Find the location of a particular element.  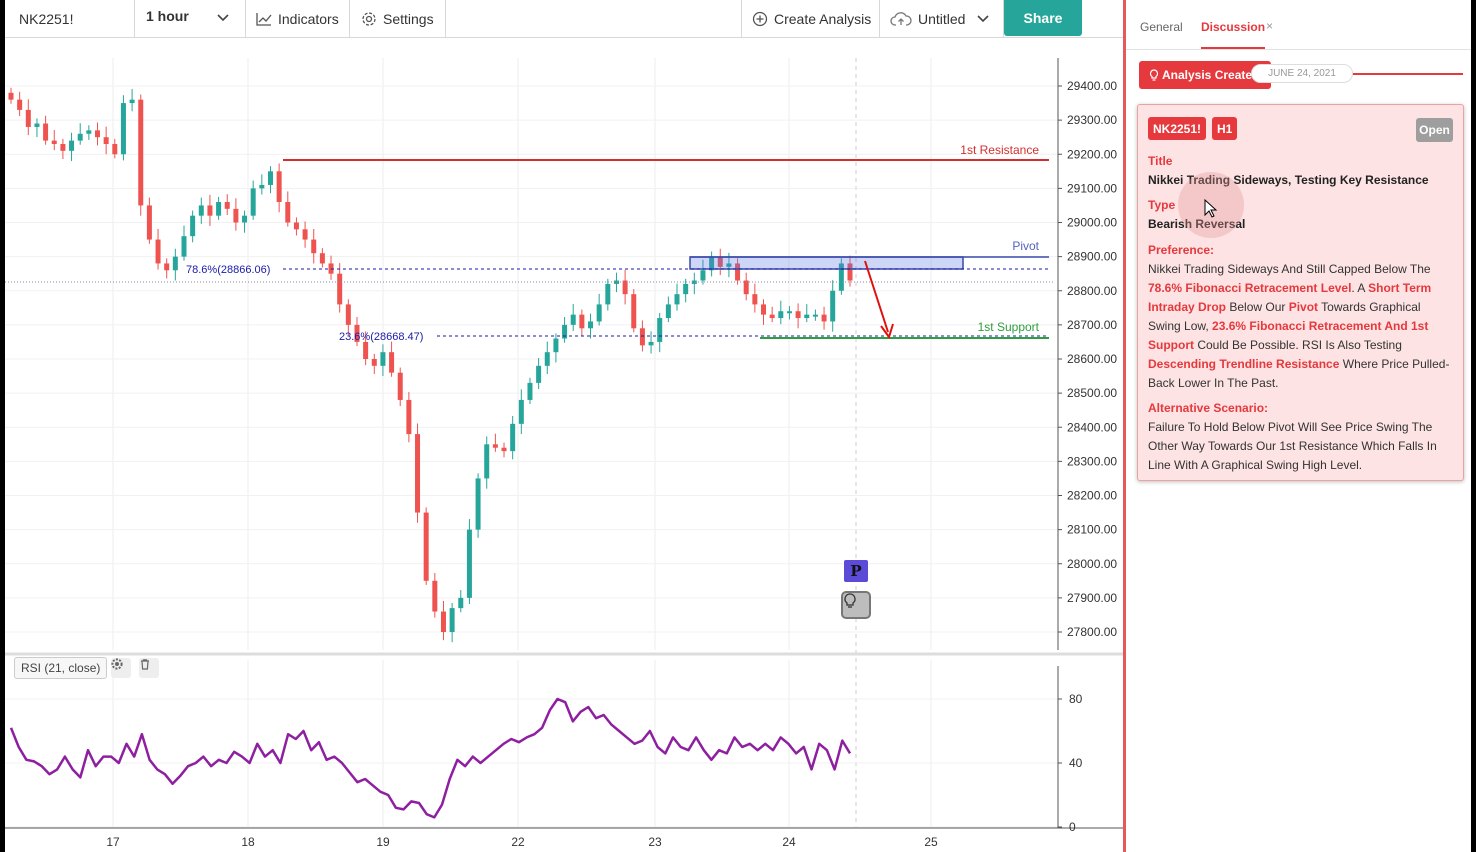

rsi-legend: RSI (21, close) is located at coordinates (61, 668).